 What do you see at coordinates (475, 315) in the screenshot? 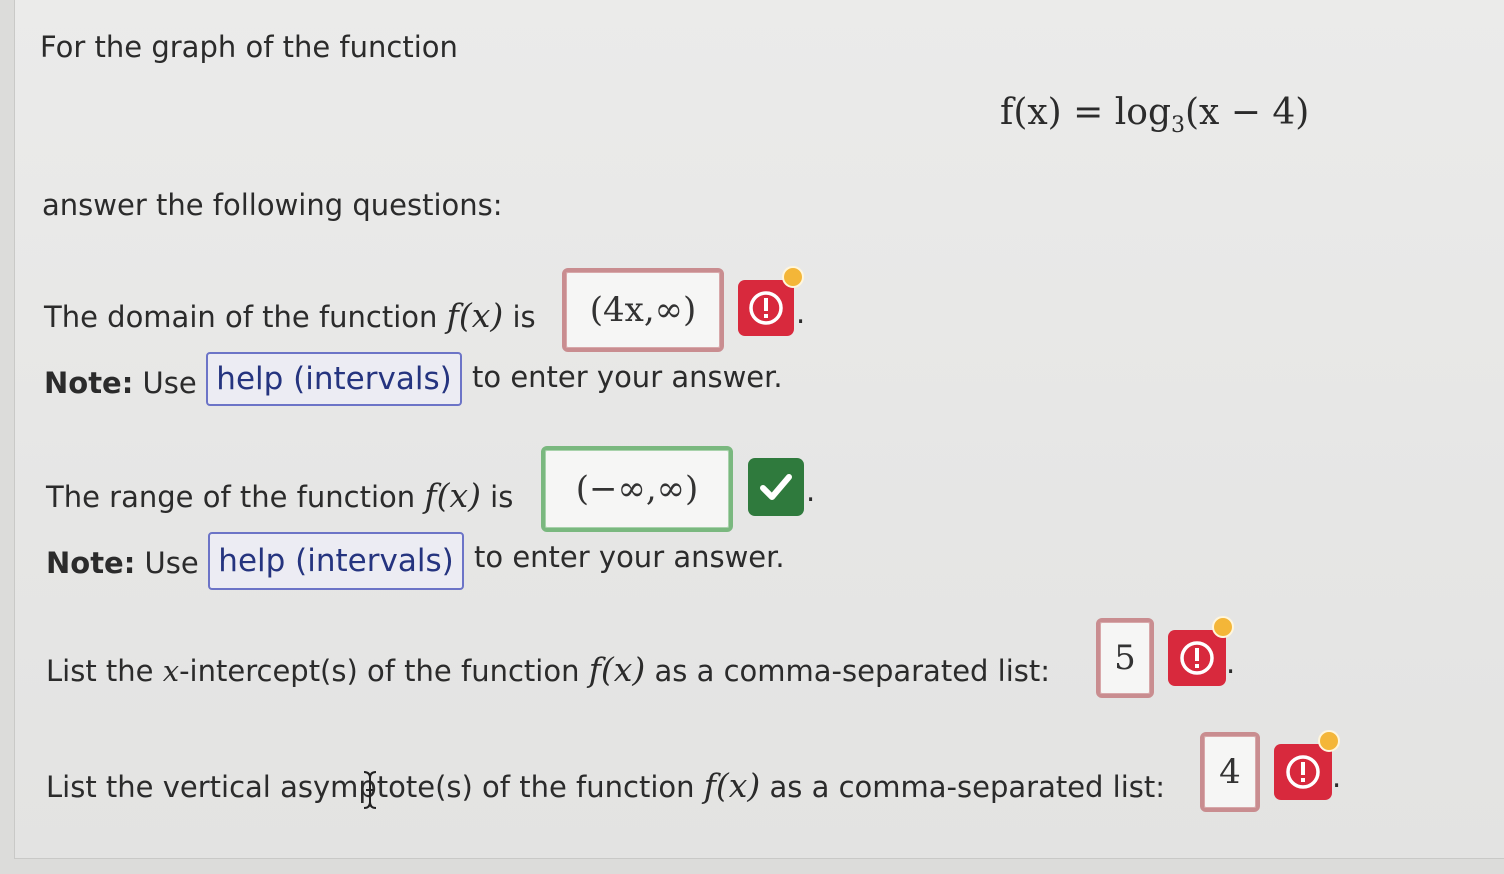
I see `domain-func: f(x)` at bounding box center [475, 315].